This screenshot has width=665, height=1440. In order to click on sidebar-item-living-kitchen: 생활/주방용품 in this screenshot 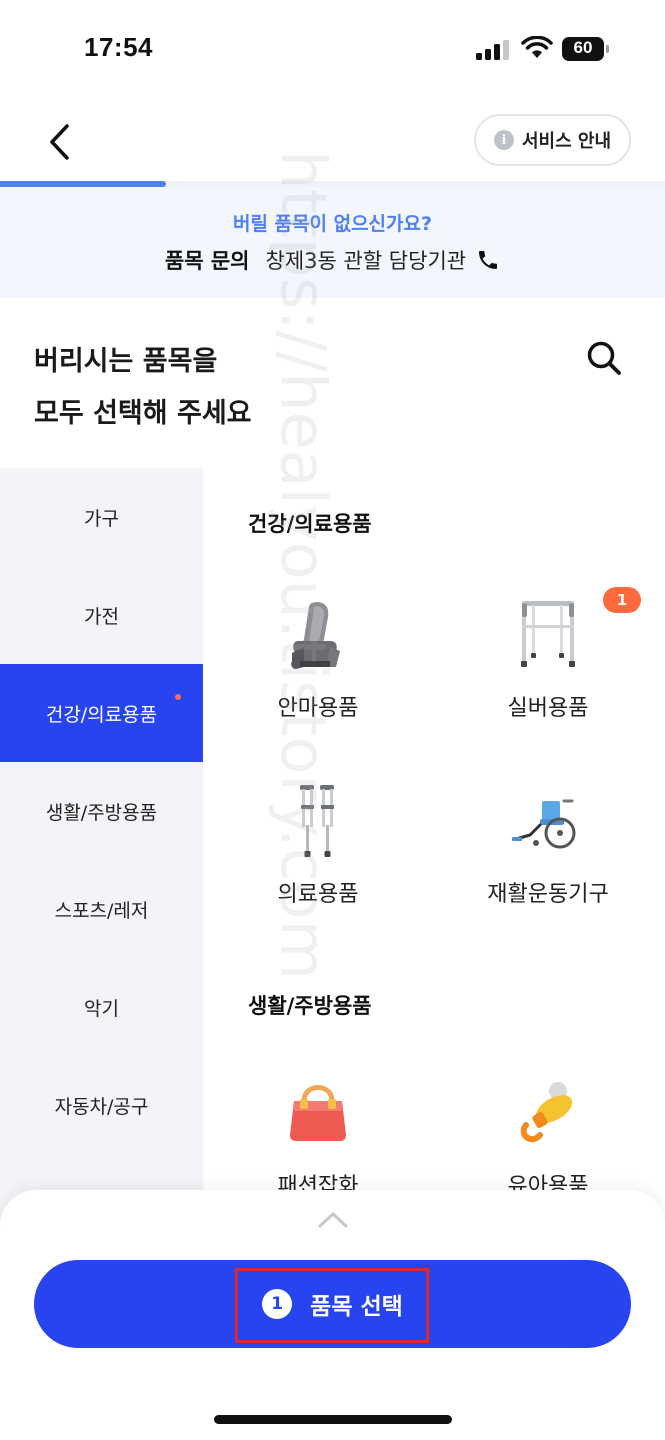, I will do `click(101, 811)`.